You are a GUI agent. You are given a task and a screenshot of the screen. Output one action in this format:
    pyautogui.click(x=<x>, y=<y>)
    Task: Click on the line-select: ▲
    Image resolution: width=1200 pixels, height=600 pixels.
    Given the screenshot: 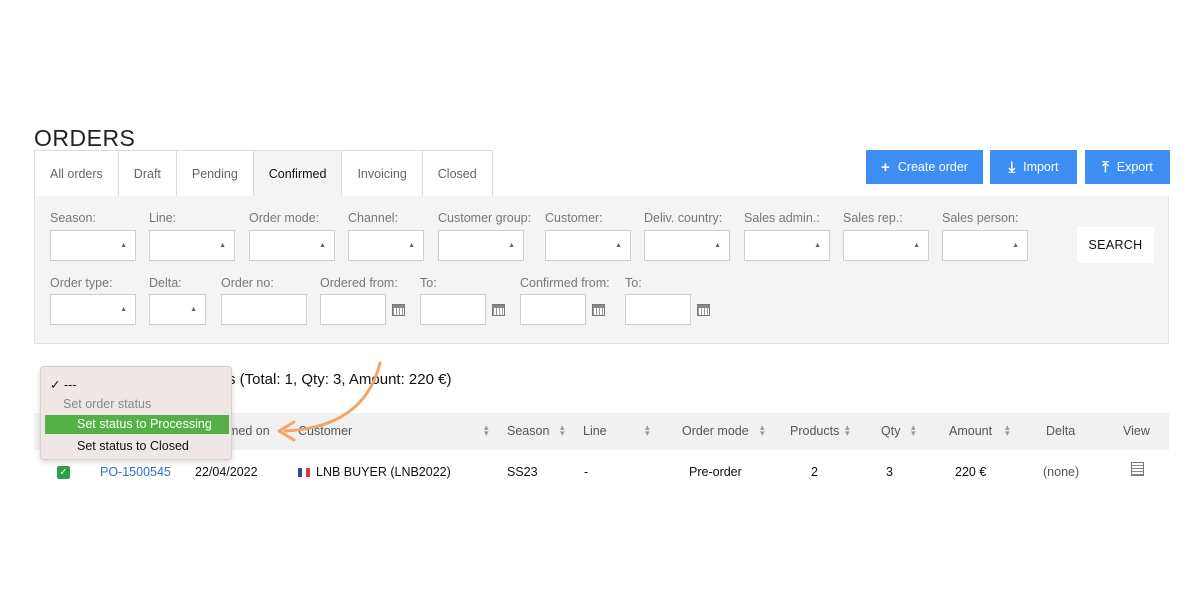 What is the action you would take?
    pyautogui.click(x=192, y=245)
    